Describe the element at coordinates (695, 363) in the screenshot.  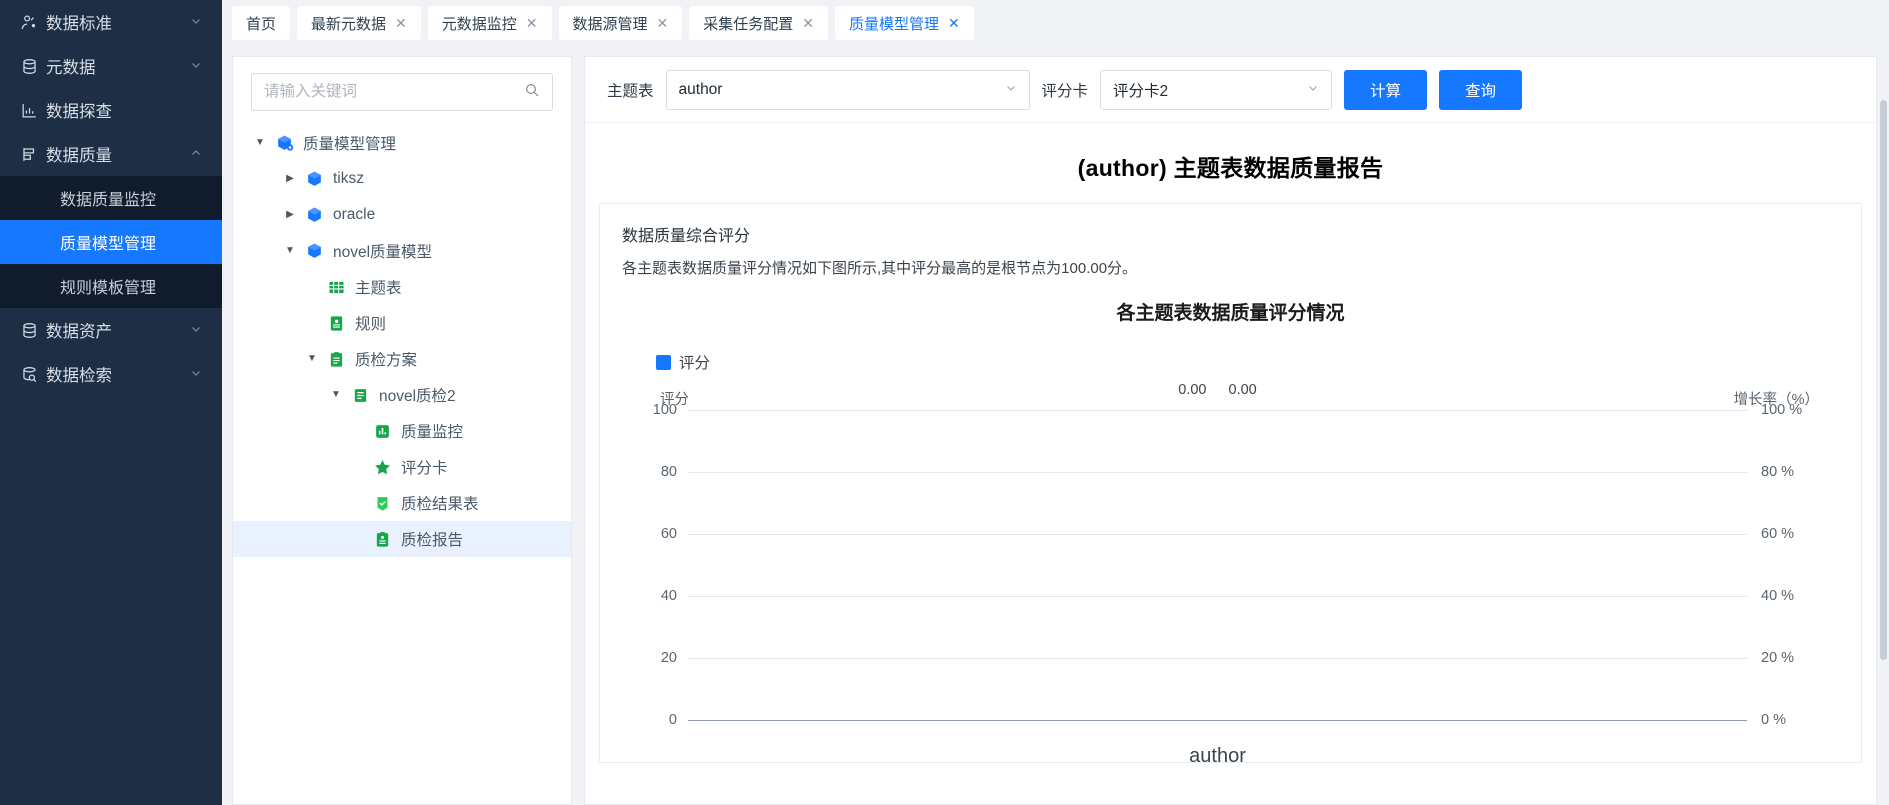
I see `legend-label-score: 评分` at that location.